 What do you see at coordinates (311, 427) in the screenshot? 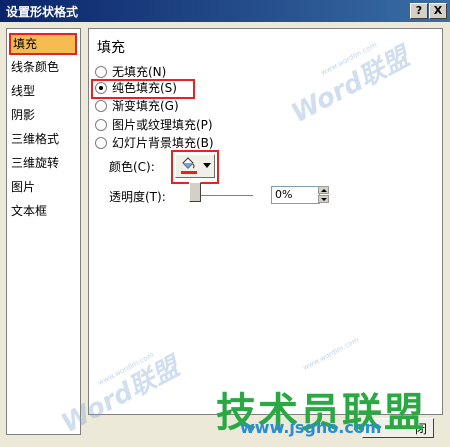
I see `brand-url: www.jsgho.com` at bounding box center [311, 427].